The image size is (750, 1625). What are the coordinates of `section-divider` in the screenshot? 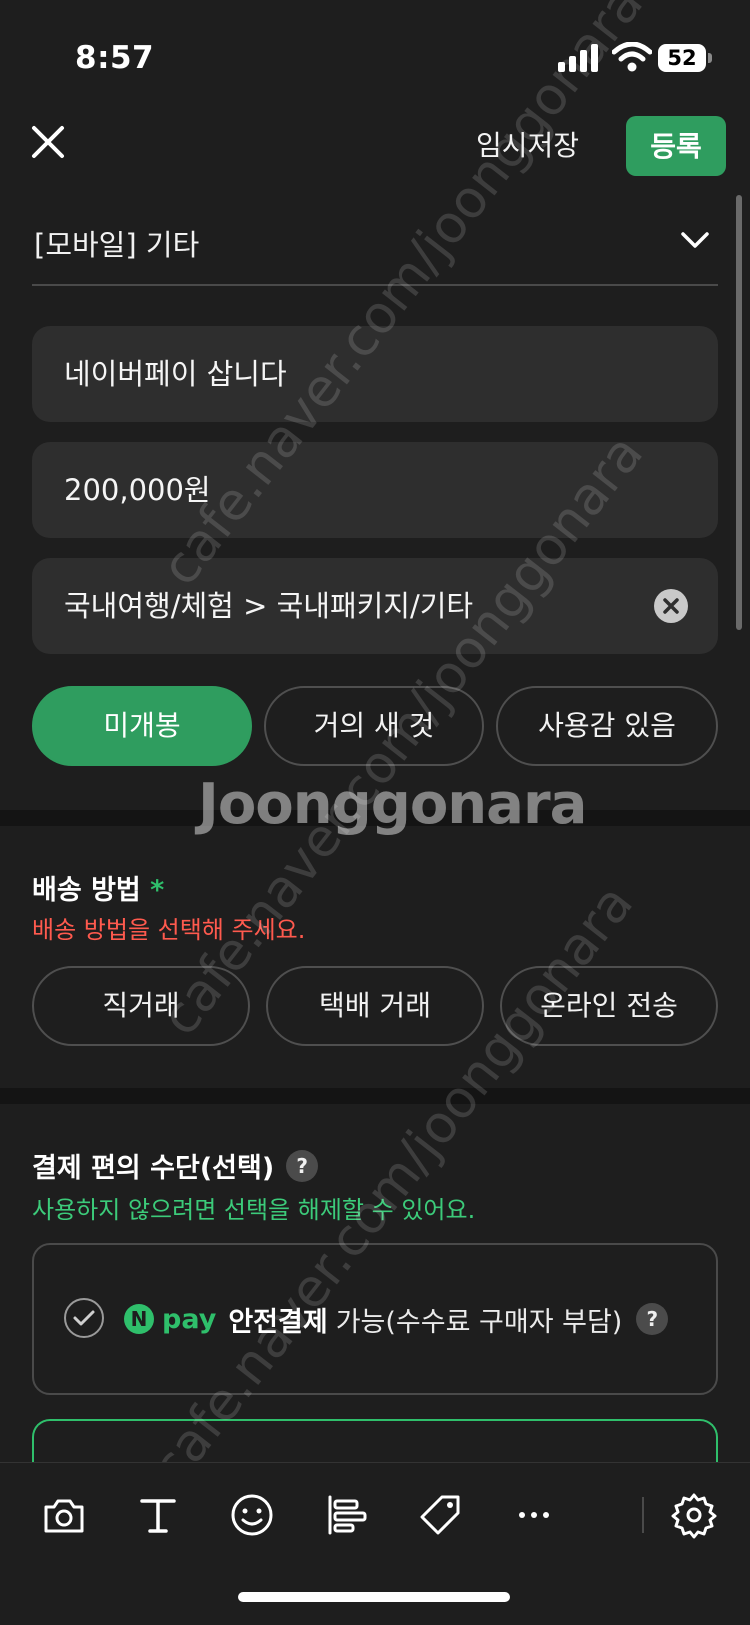 It's located at (375, 1096).